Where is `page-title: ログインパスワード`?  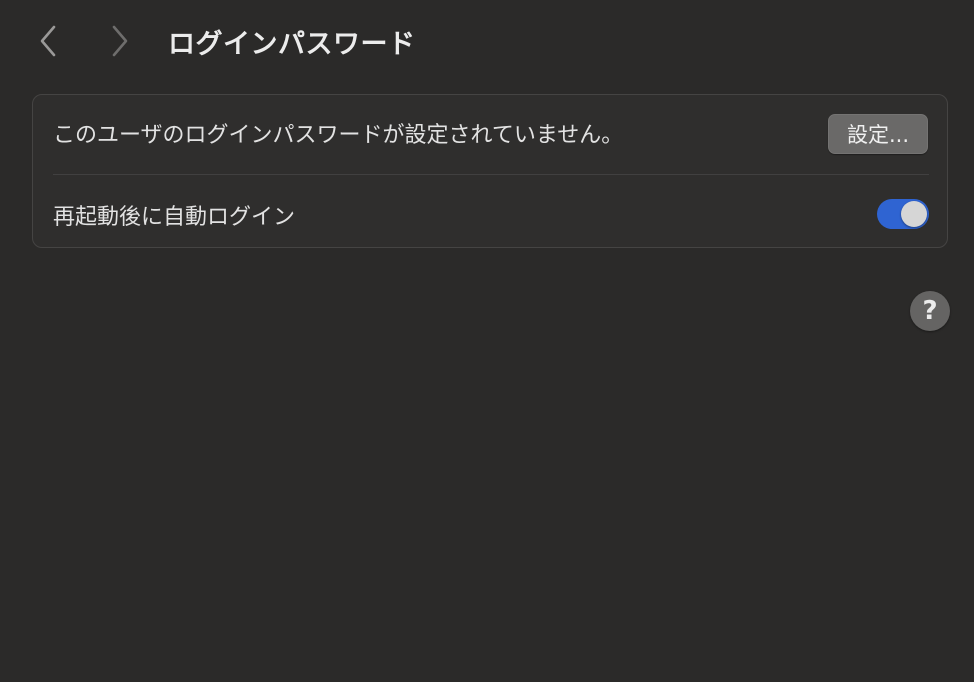
page-title: ログインパスワード is located at coordinates (292, 44).